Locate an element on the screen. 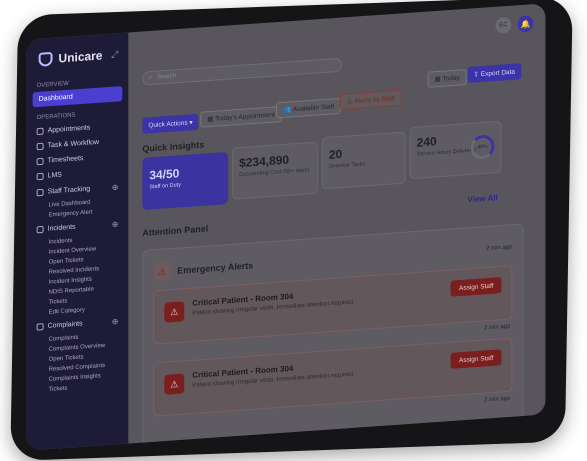 Image resolution: width=587 pixels, height=461 pixels. available-staff-label: Available Staff is located at coordinates (313, 107).